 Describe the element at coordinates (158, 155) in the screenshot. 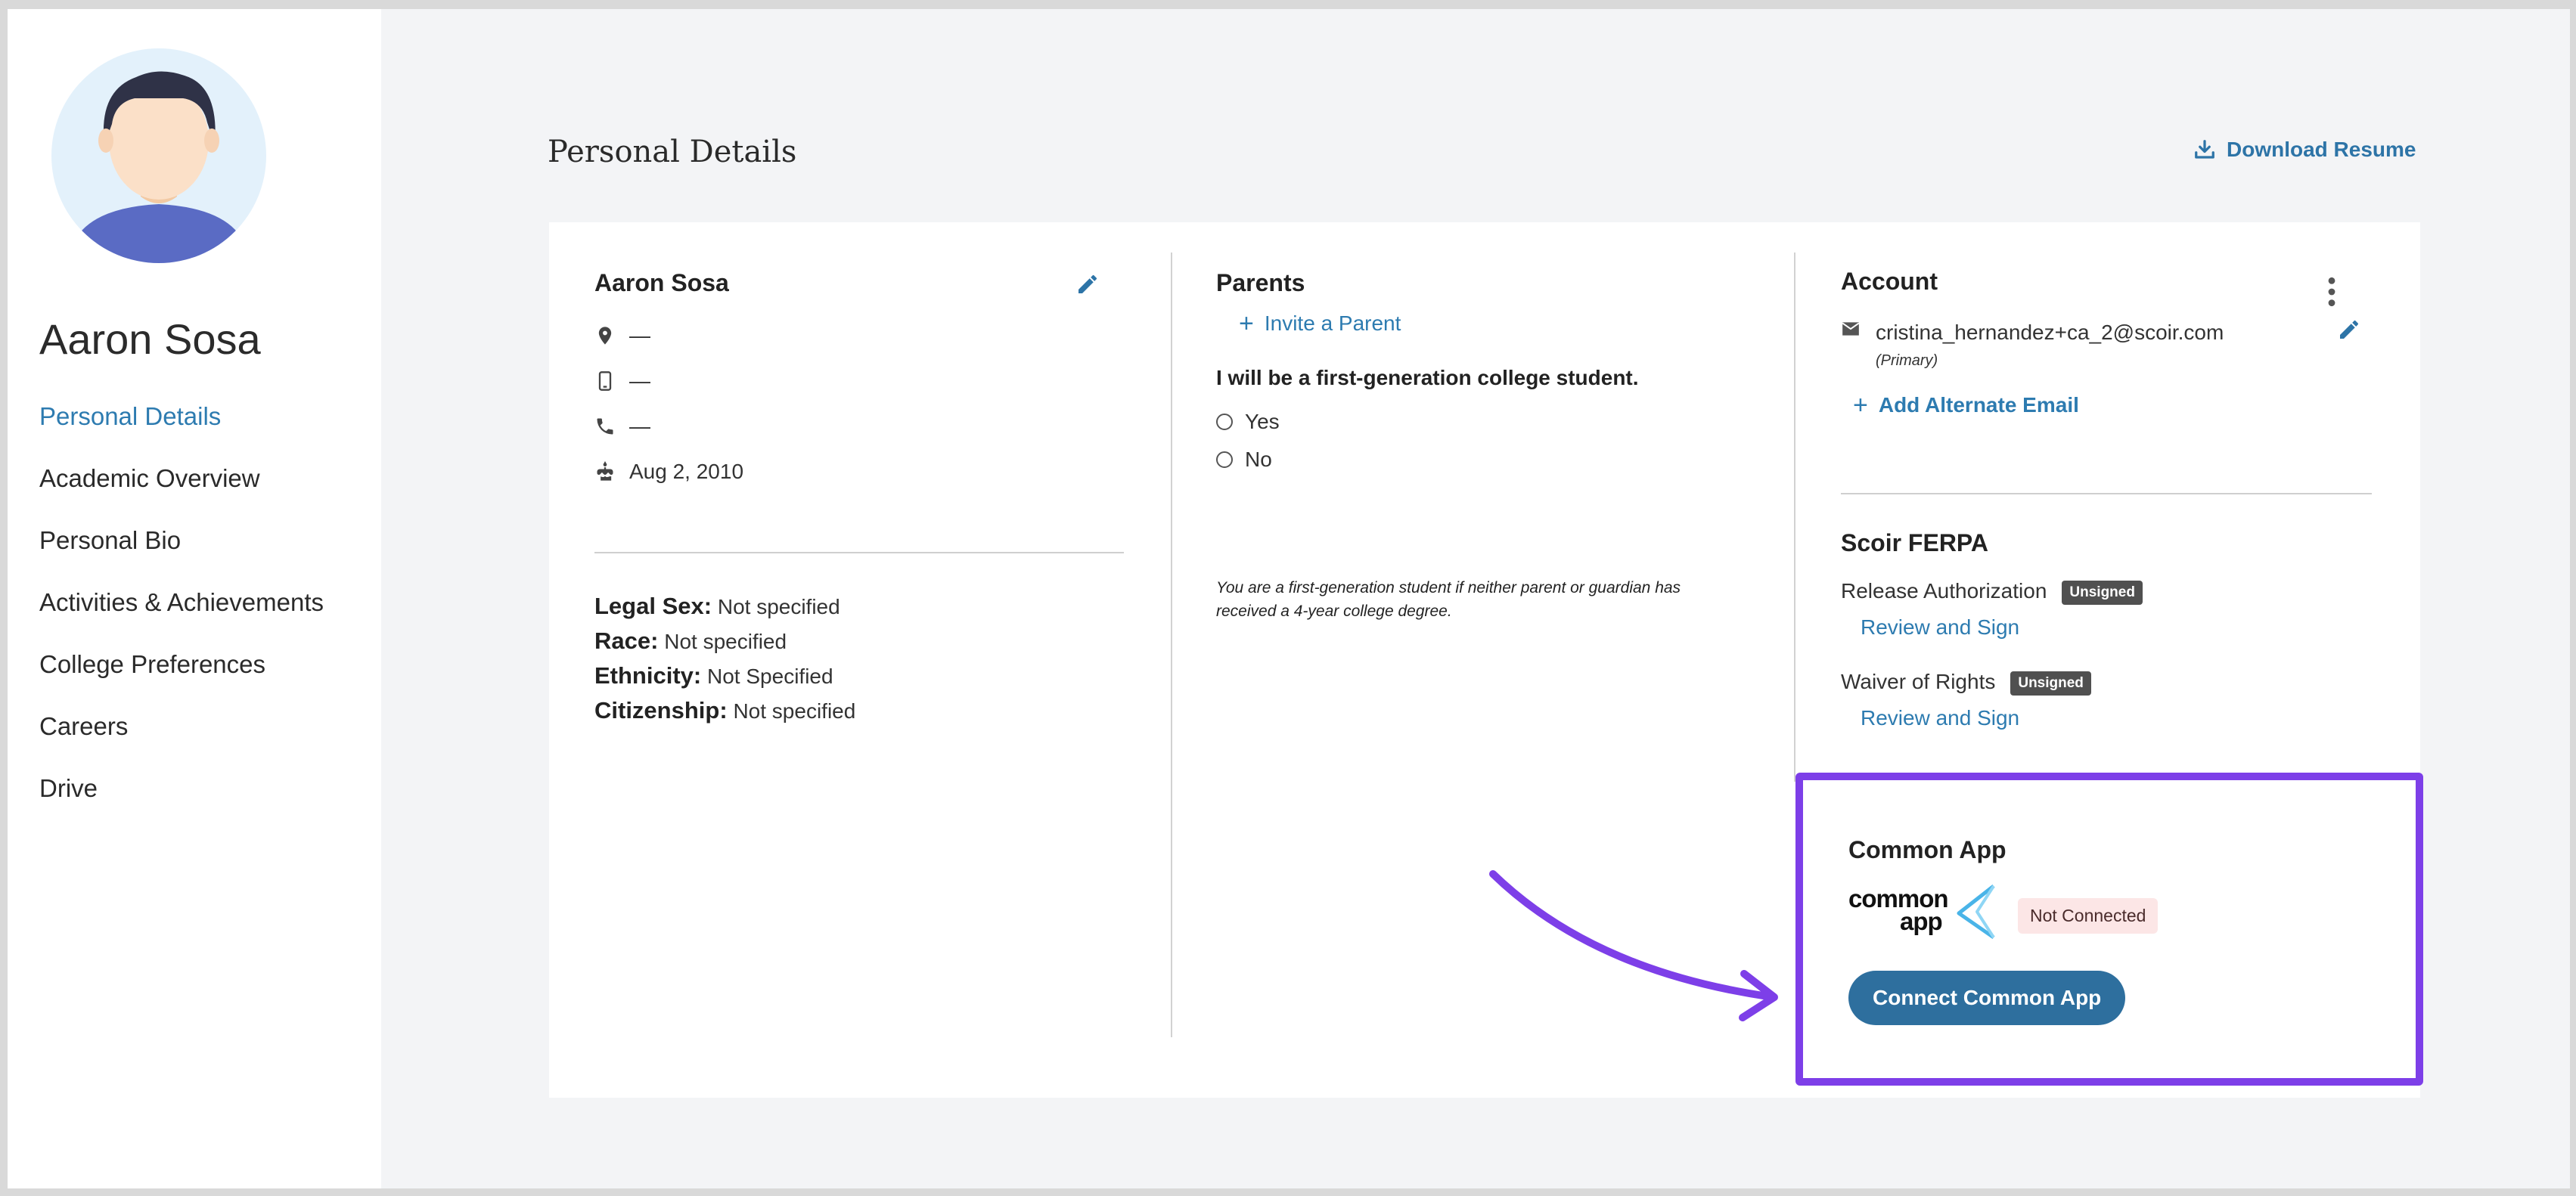

I see `student-avatar` at that location.